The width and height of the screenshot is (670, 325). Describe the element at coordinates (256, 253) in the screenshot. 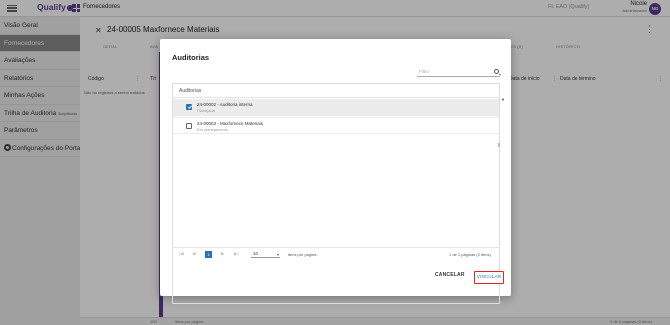

I see `page-size-value: 10` at that location.